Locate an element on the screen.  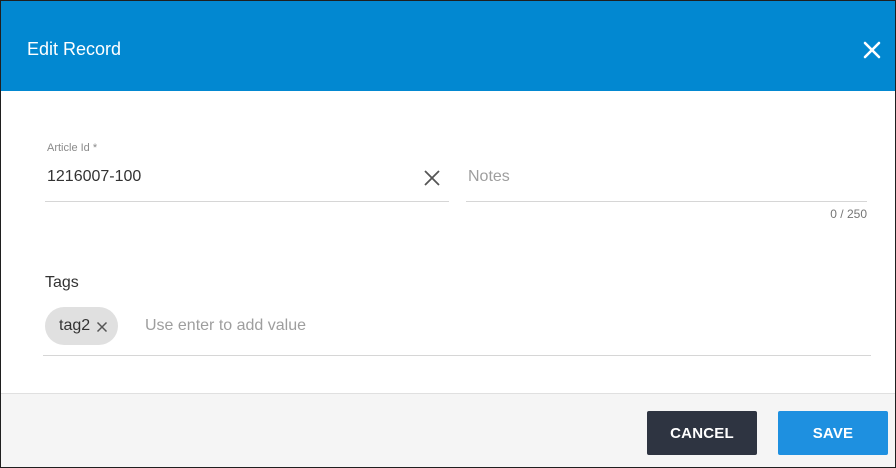
tags-input is located at coordinates (445, 326).